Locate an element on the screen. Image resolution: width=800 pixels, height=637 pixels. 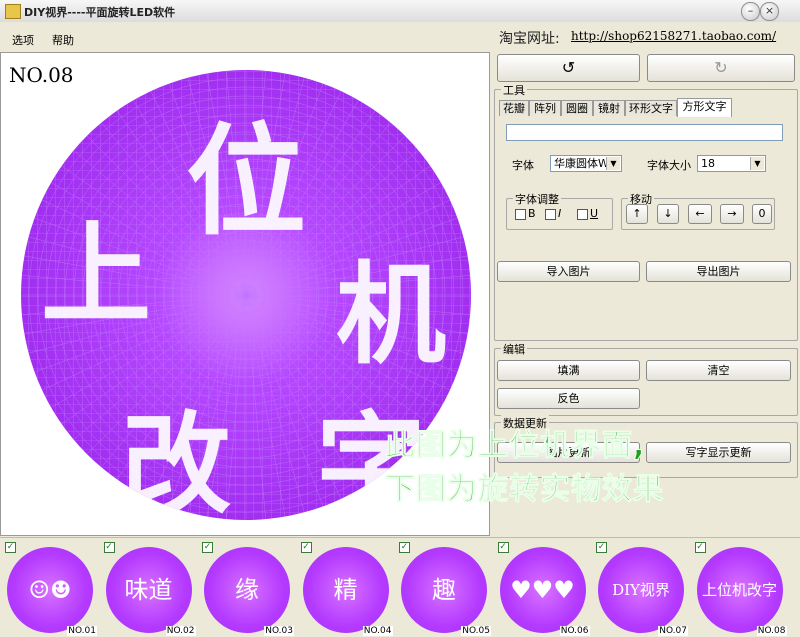
shop-label: 淘宝网址: is located at coordinates (529, 39).